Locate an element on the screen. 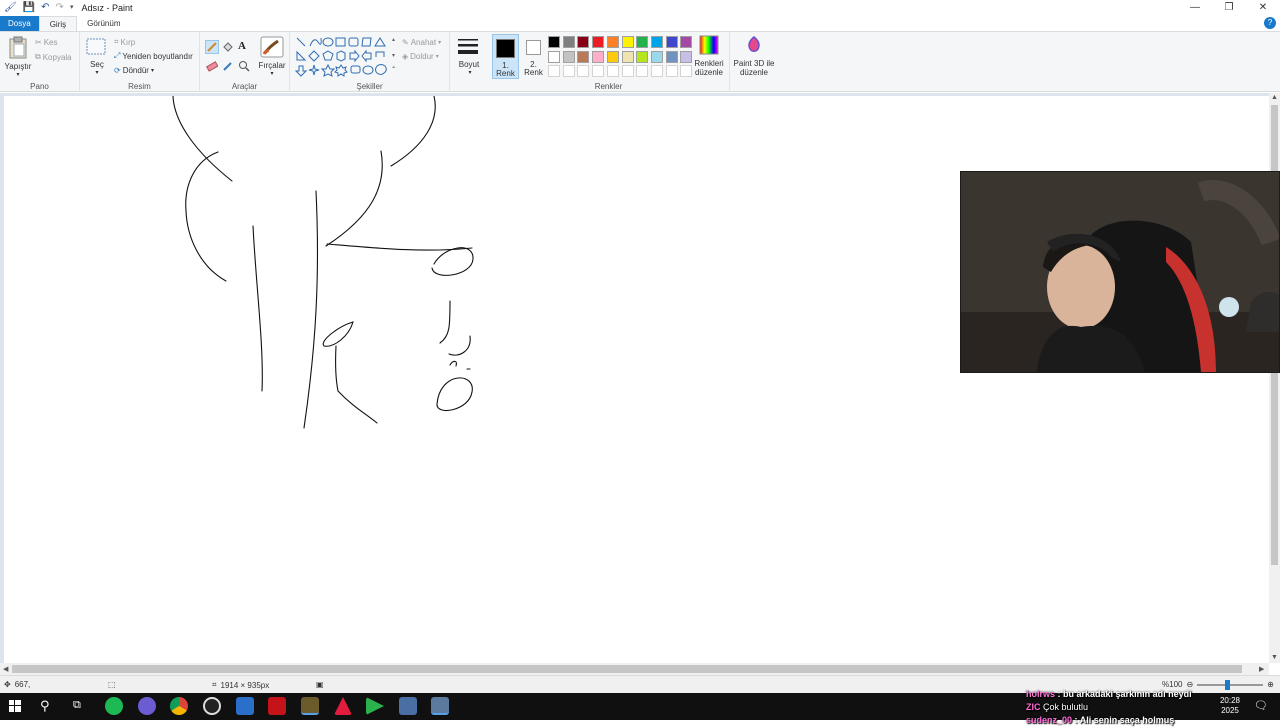  color1-button: 1. Renk is located at coordinates (505, 56).